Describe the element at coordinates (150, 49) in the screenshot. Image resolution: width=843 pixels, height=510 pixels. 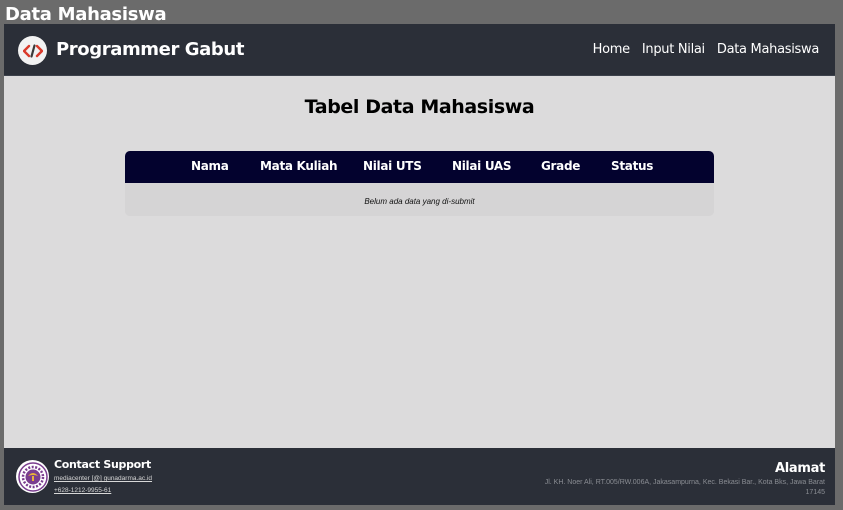
I see `brand-name: Programmer Gabut` at that location.